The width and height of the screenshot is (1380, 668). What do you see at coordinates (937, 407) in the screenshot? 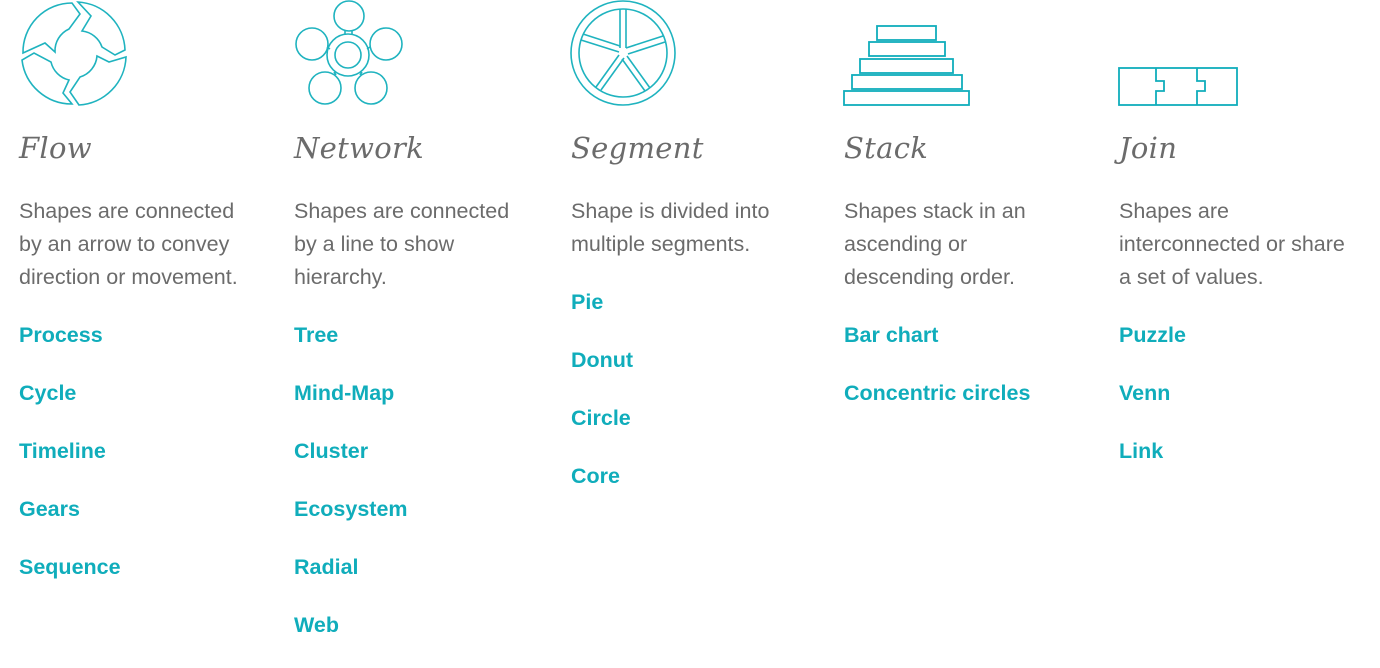
I see `item-link-concentric-circles: Concentric circles` at bounding box center [937, 407].